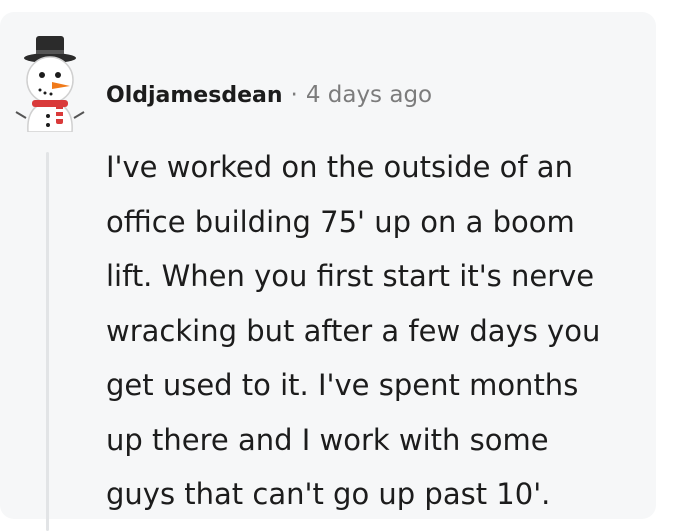  What do you see at coordinates (327, 439) in the screenshot?
I see `comment-body-line: up there and I work with some` at bounding box center [327, 439].